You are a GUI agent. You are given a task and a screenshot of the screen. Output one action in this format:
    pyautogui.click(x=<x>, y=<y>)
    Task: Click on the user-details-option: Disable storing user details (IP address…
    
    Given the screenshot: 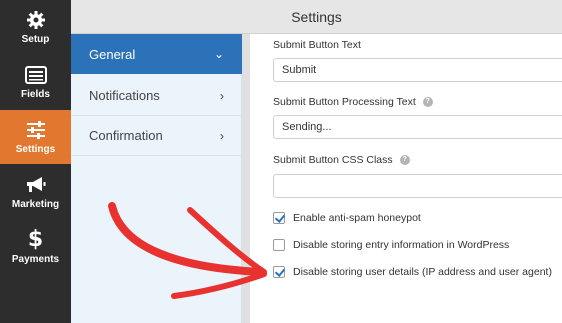 What is the action you would take?
    pyautogui.click(x=412, y=272)
    